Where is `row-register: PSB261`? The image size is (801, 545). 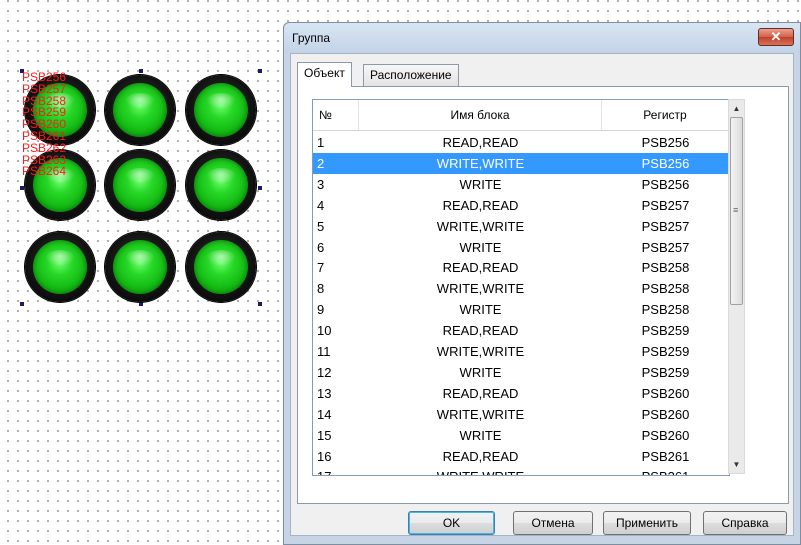
row-register: PSB261 is located at coordinates (665, 456).